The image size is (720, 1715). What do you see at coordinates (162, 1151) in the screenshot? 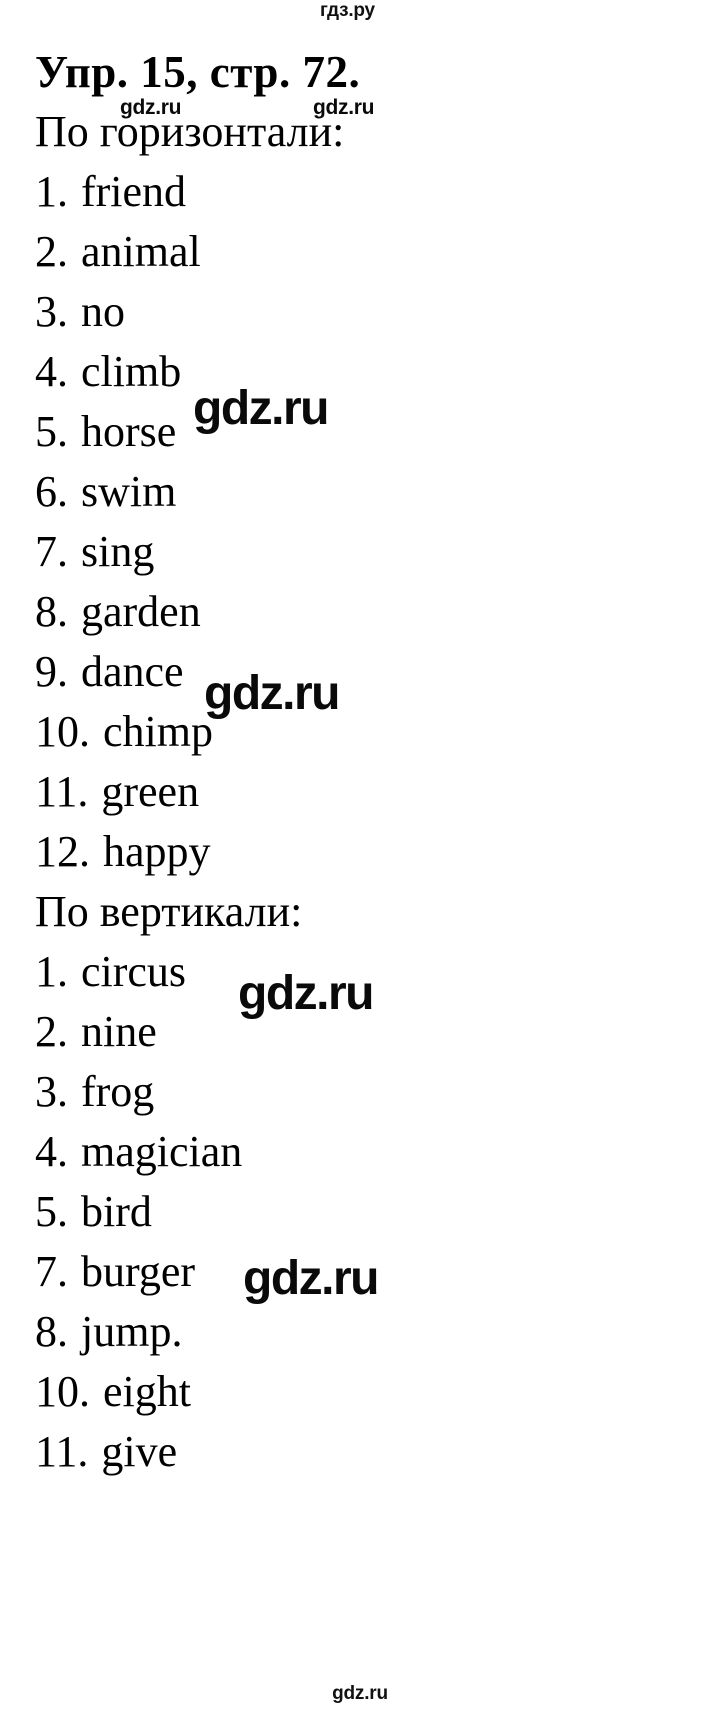
I see `item-word: magician` at bounding box center [162, 1151].